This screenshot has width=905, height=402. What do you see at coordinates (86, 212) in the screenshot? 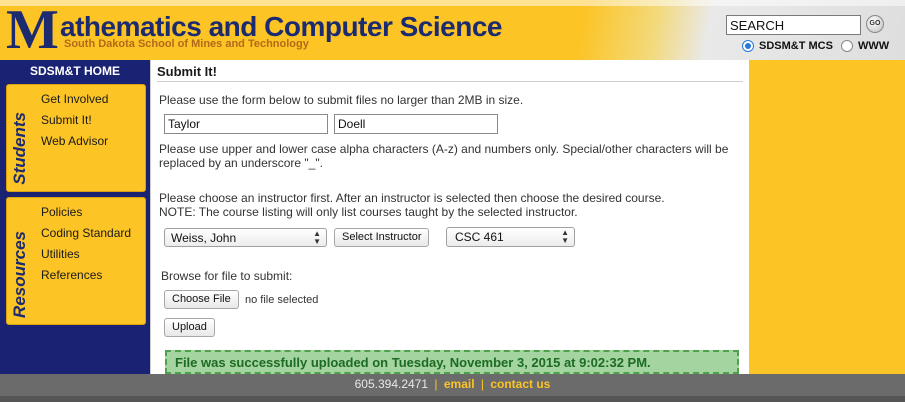
I see `sidebar-item-policies: Policies` at bounding box center [86, 212].